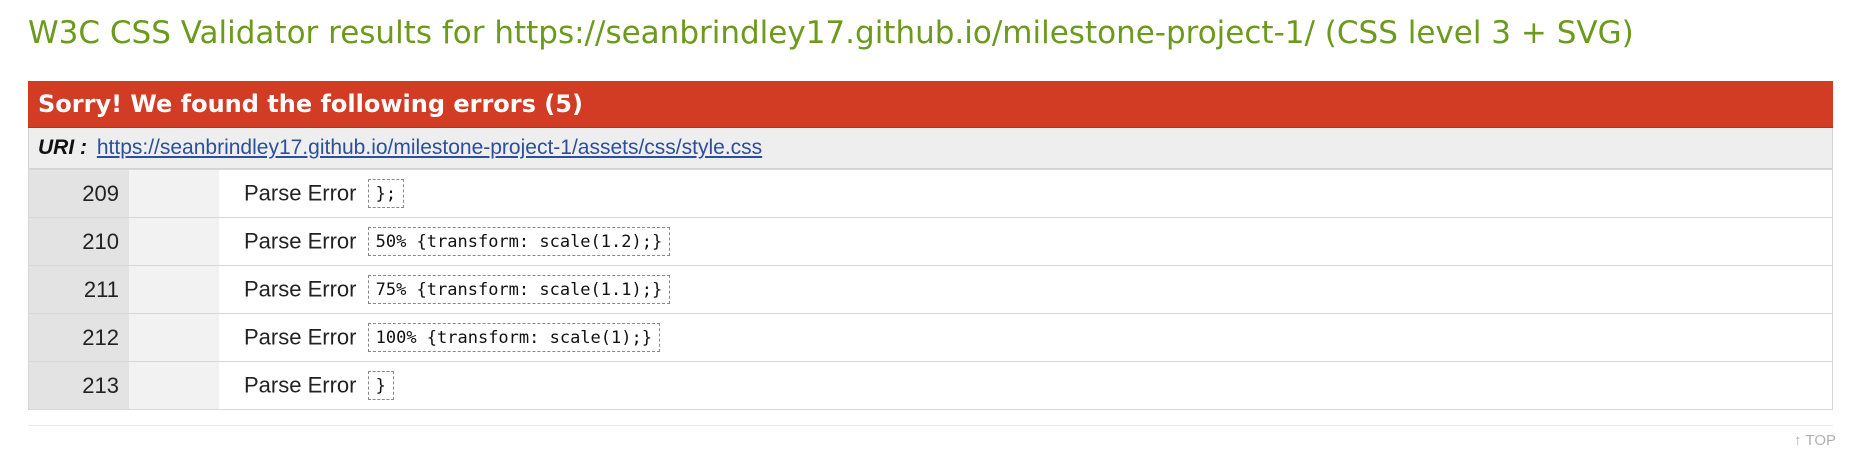  I want to click on error-code: 75% {transform: scale(1.1);}, so click(519, 289).